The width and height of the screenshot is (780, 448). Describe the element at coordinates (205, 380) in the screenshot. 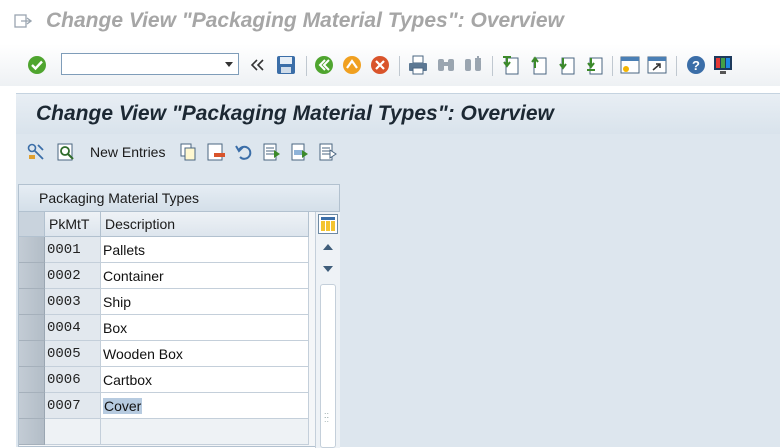

I see `description-field: Cartbox` at that location.